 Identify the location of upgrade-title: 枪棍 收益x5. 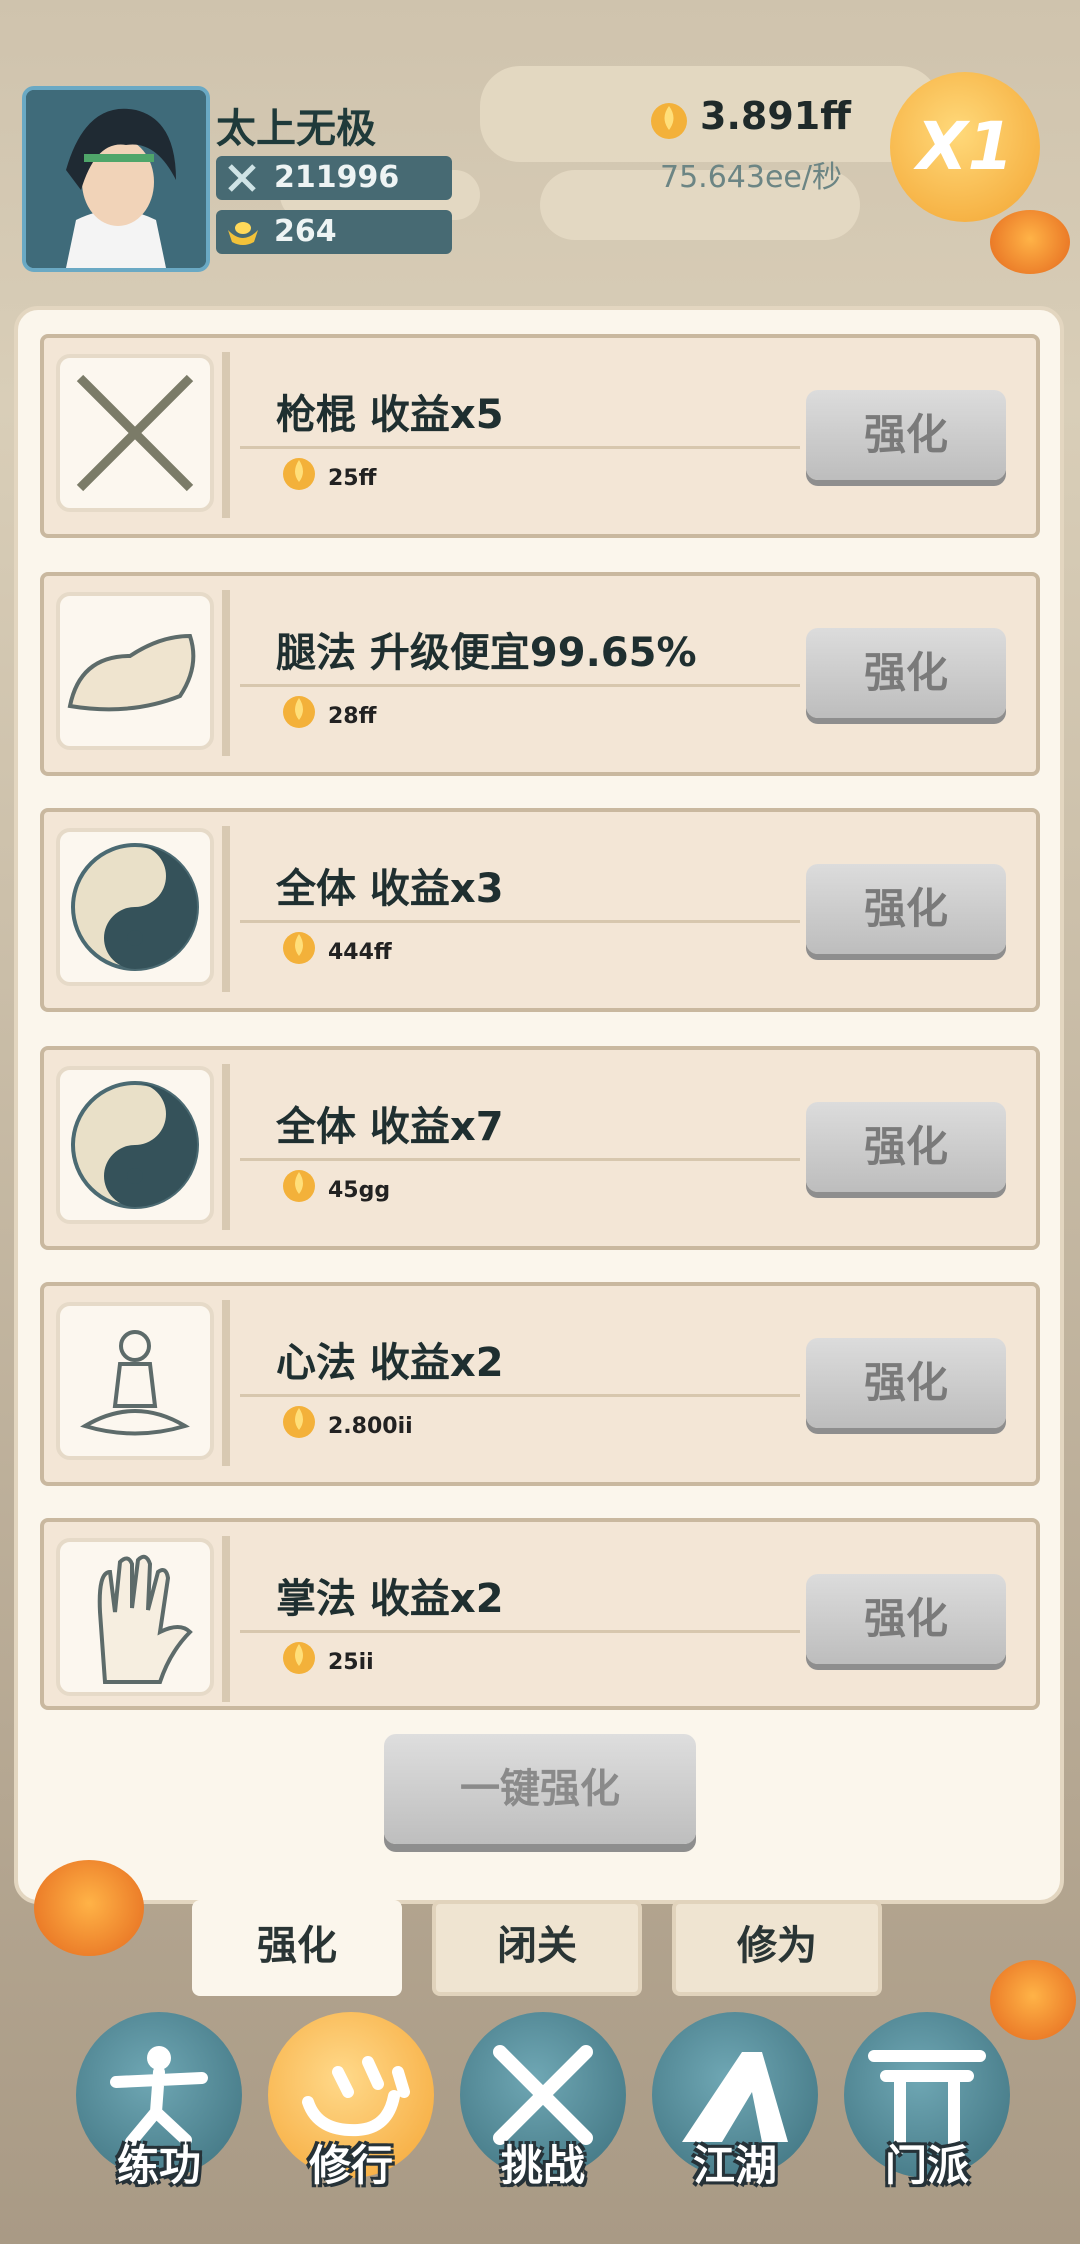
(390, 415).